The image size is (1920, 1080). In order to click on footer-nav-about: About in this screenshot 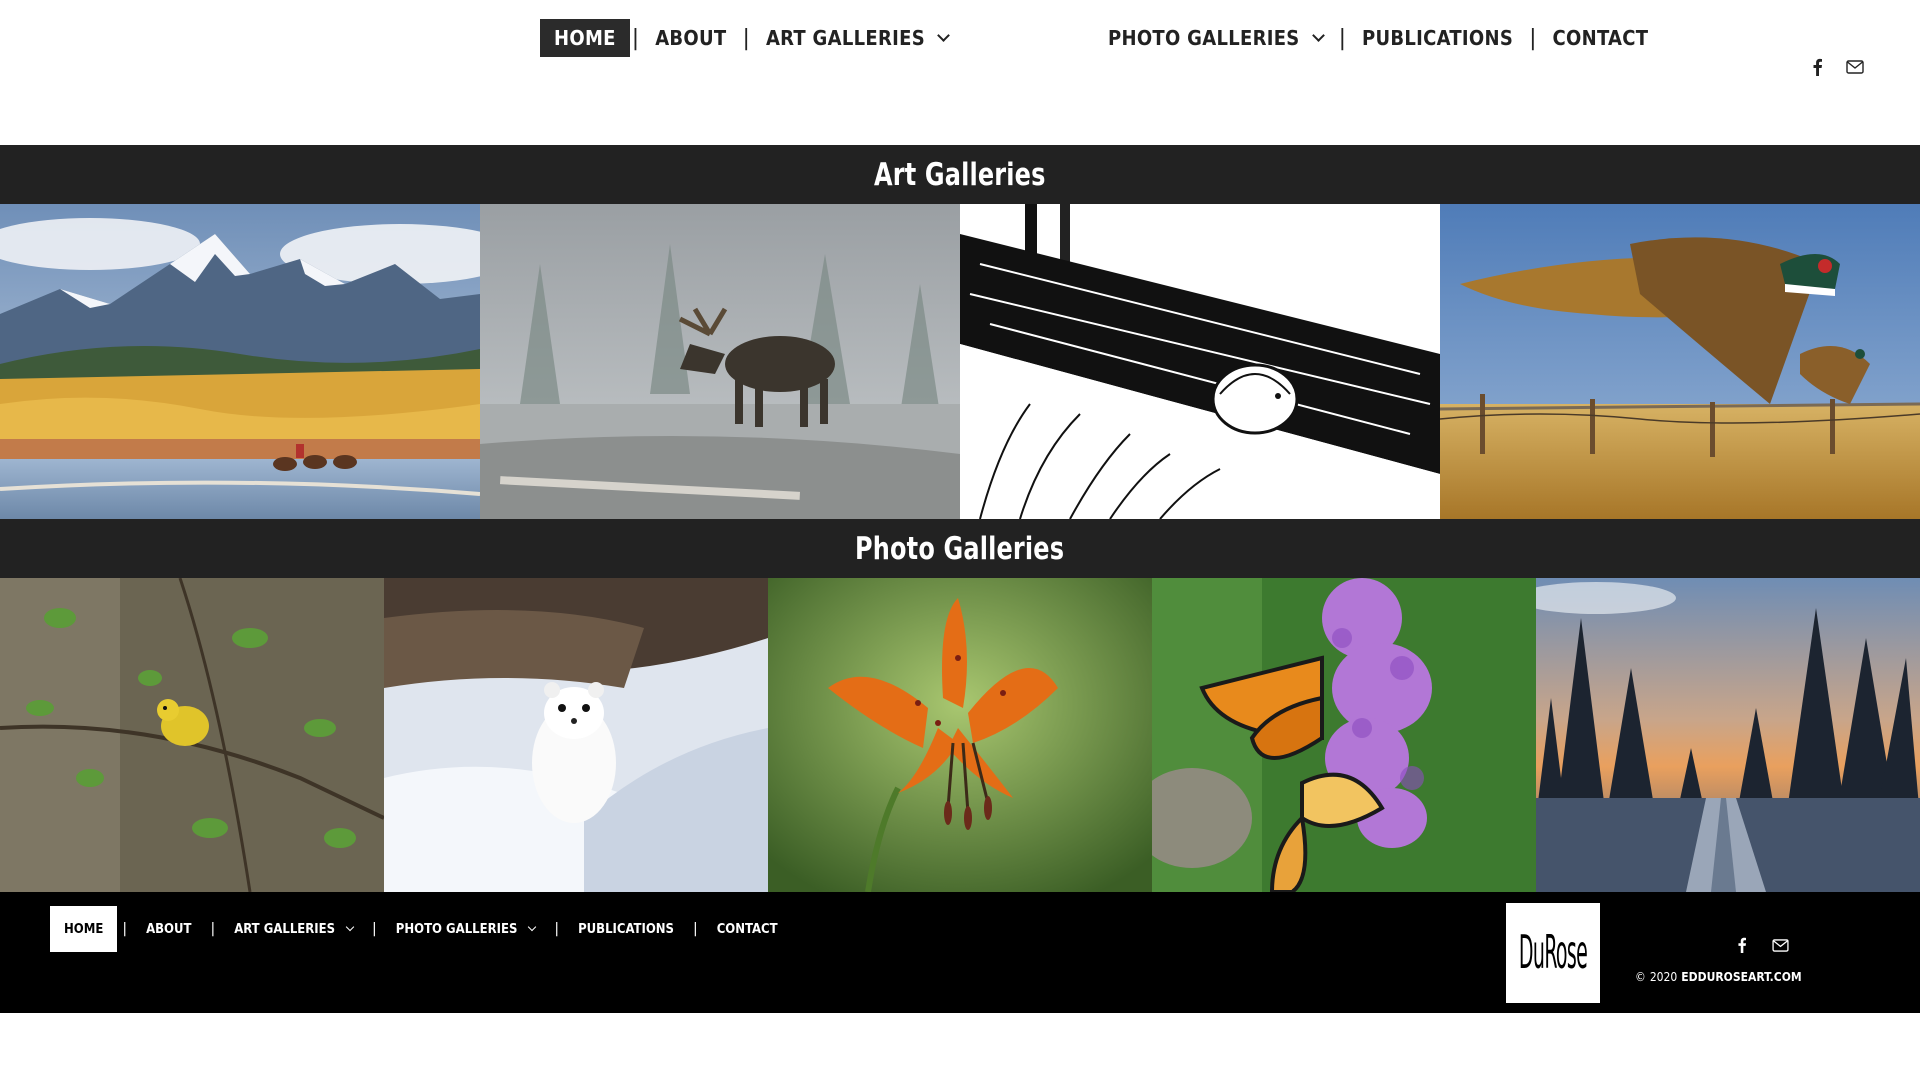, I will do `click(168, 929)`.